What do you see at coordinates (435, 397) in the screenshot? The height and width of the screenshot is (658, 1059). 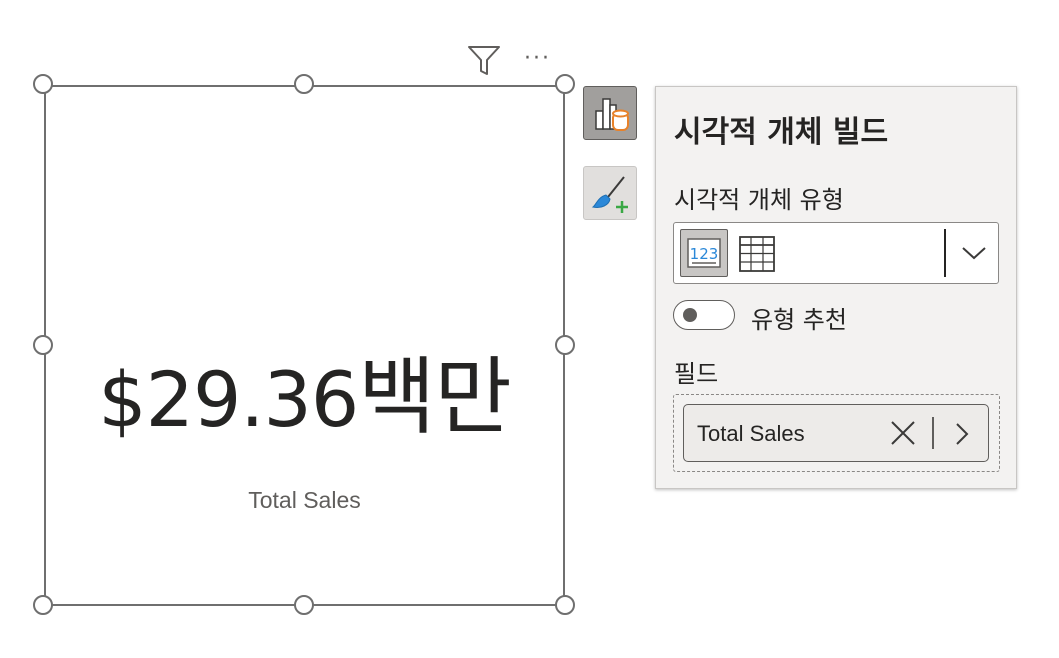 I see `card-value-unit: 백만` at bounding box center [435, 397].